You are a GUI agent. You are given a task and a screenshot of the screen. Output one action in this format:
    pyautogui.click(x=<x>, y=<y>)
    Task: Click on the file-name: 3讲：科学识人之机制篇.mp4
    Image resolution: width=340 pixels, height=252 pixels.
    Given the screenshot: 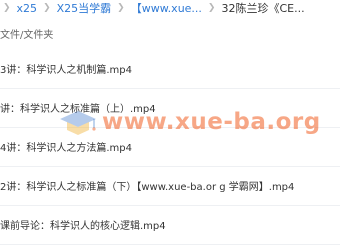 What is the action you would take?
    pyautogui.click(x=66, y=68)
    